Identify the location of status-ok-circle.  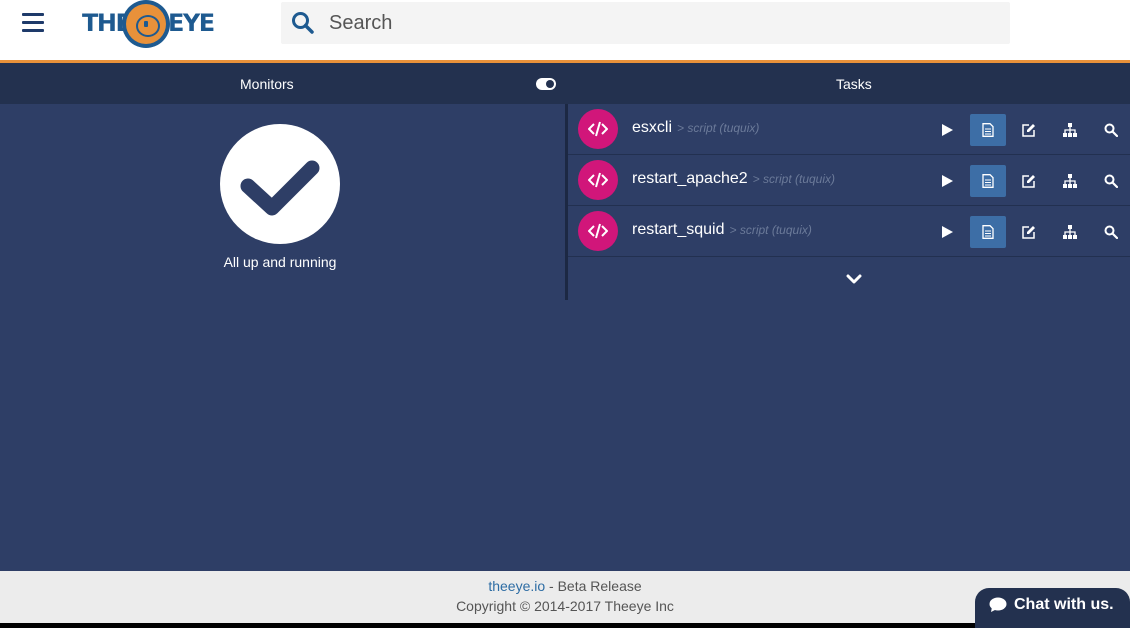
(280, 184).